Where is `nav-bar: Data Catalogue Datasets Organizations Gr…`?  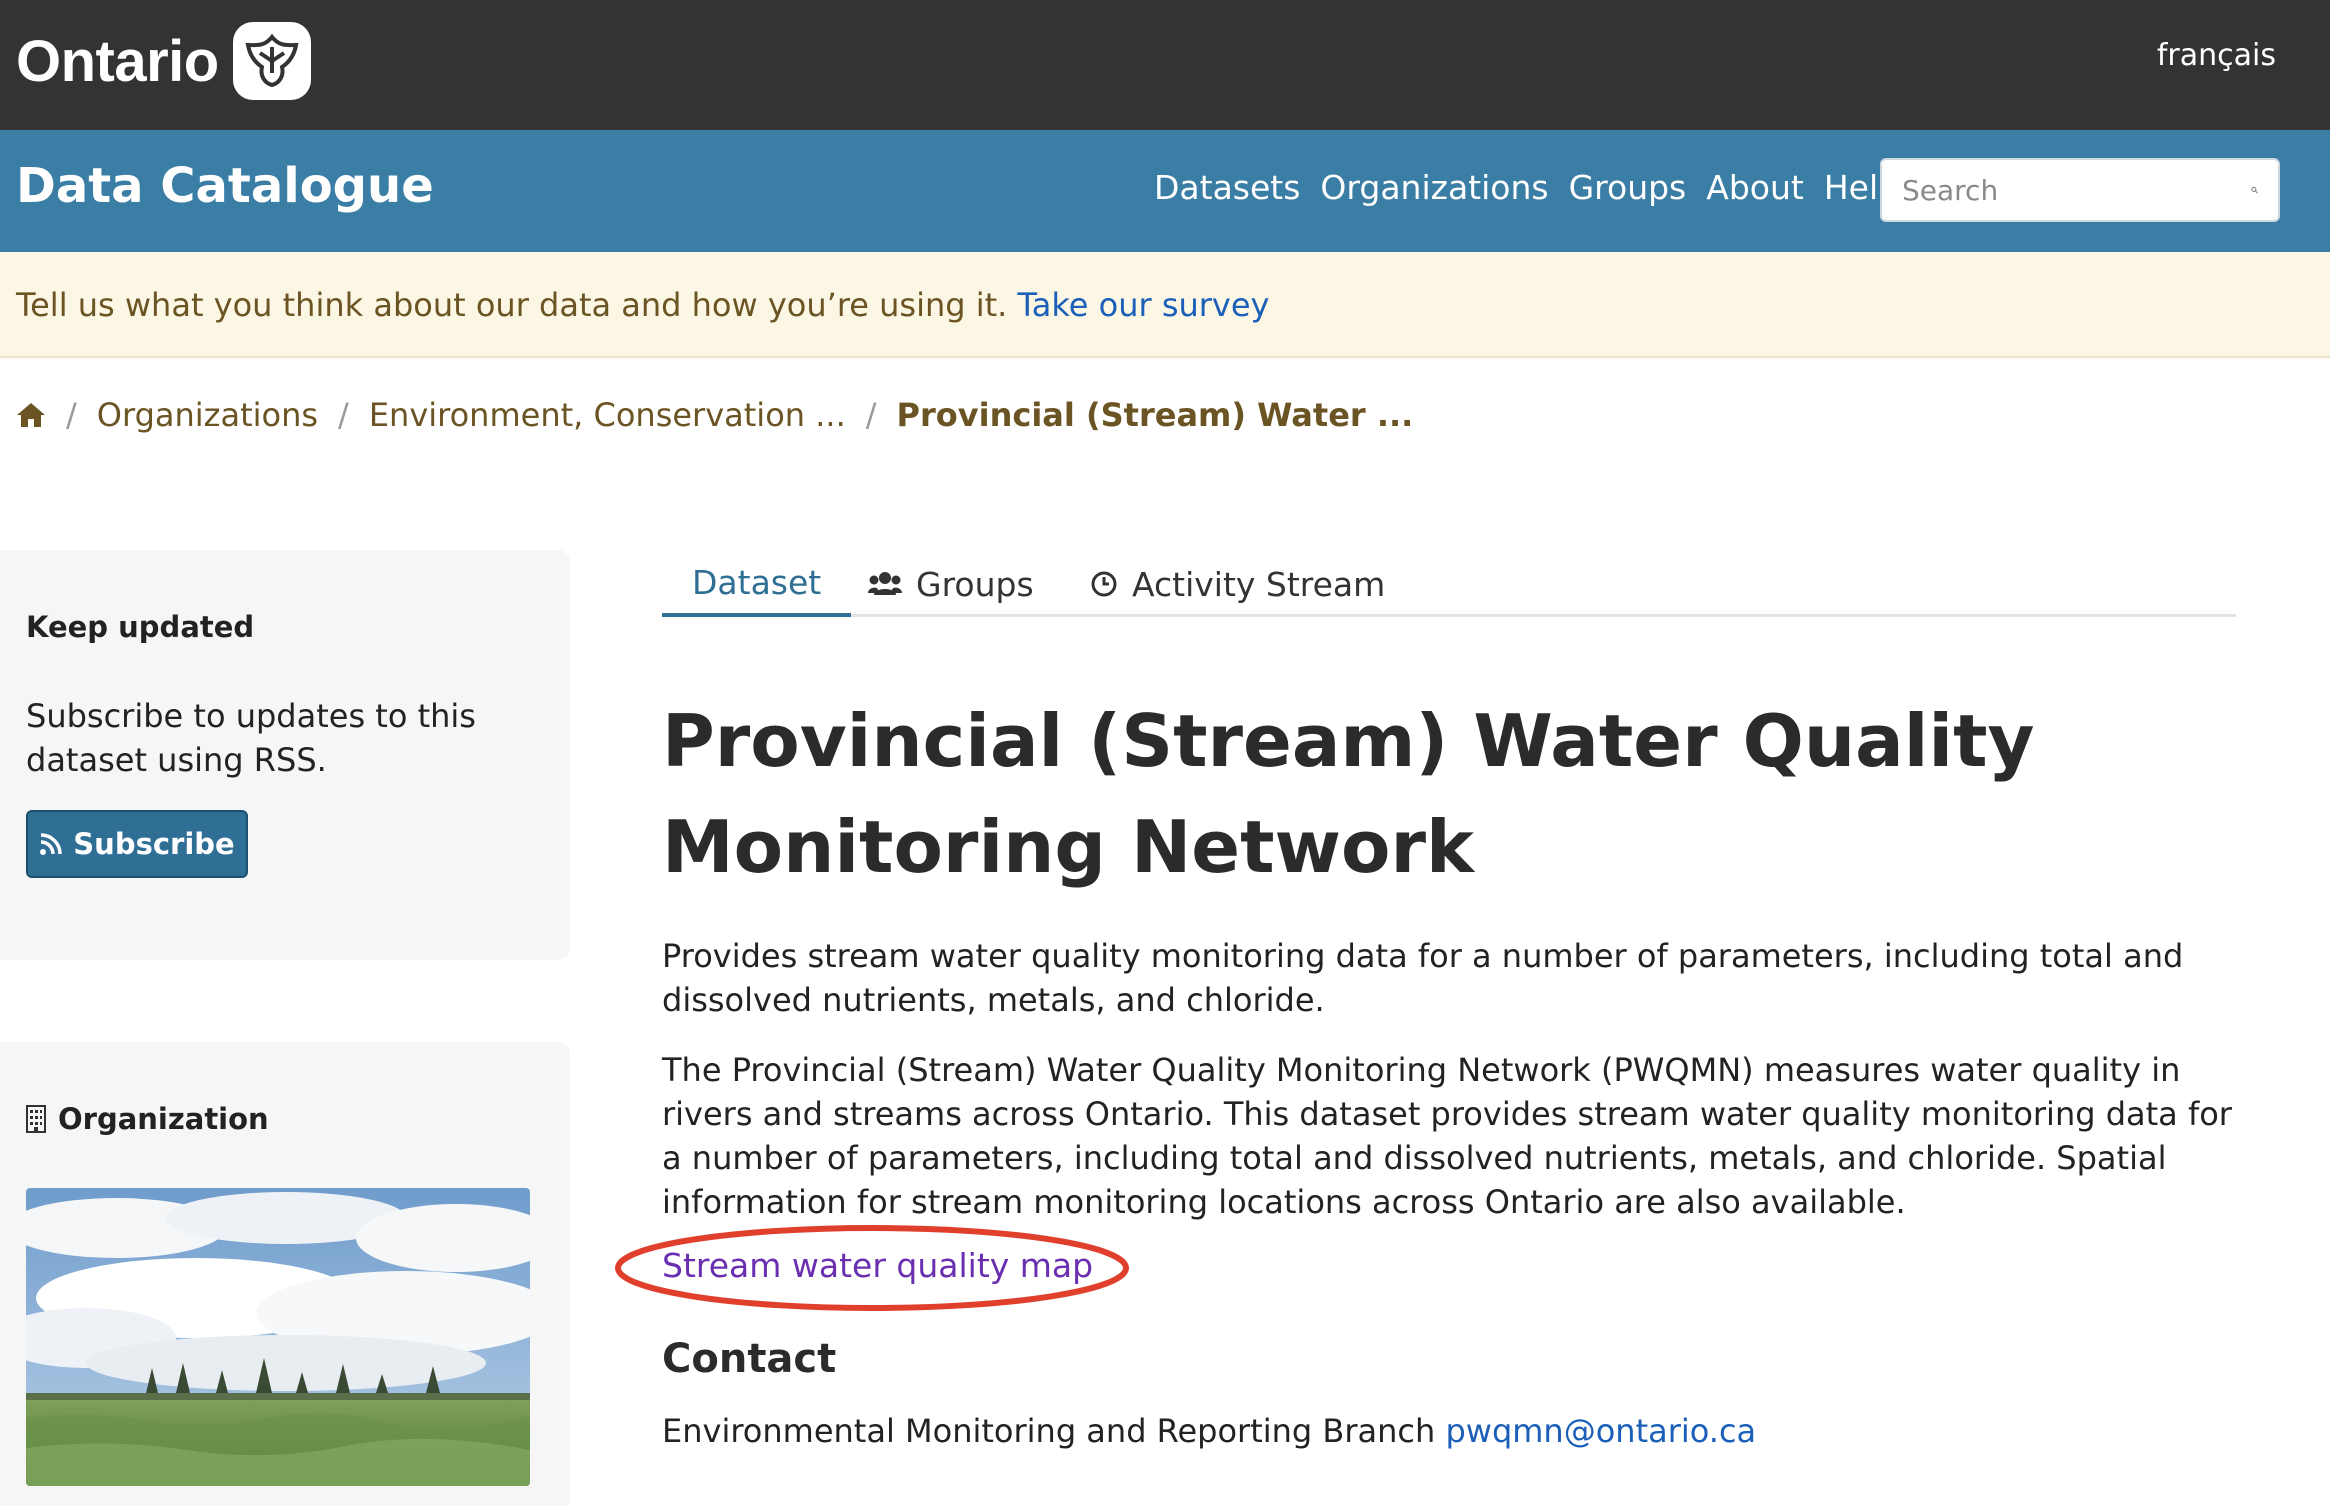 nav-bar: Data Catalogue Datasets Organizations Gr… is located at coordinates (1165, 191).